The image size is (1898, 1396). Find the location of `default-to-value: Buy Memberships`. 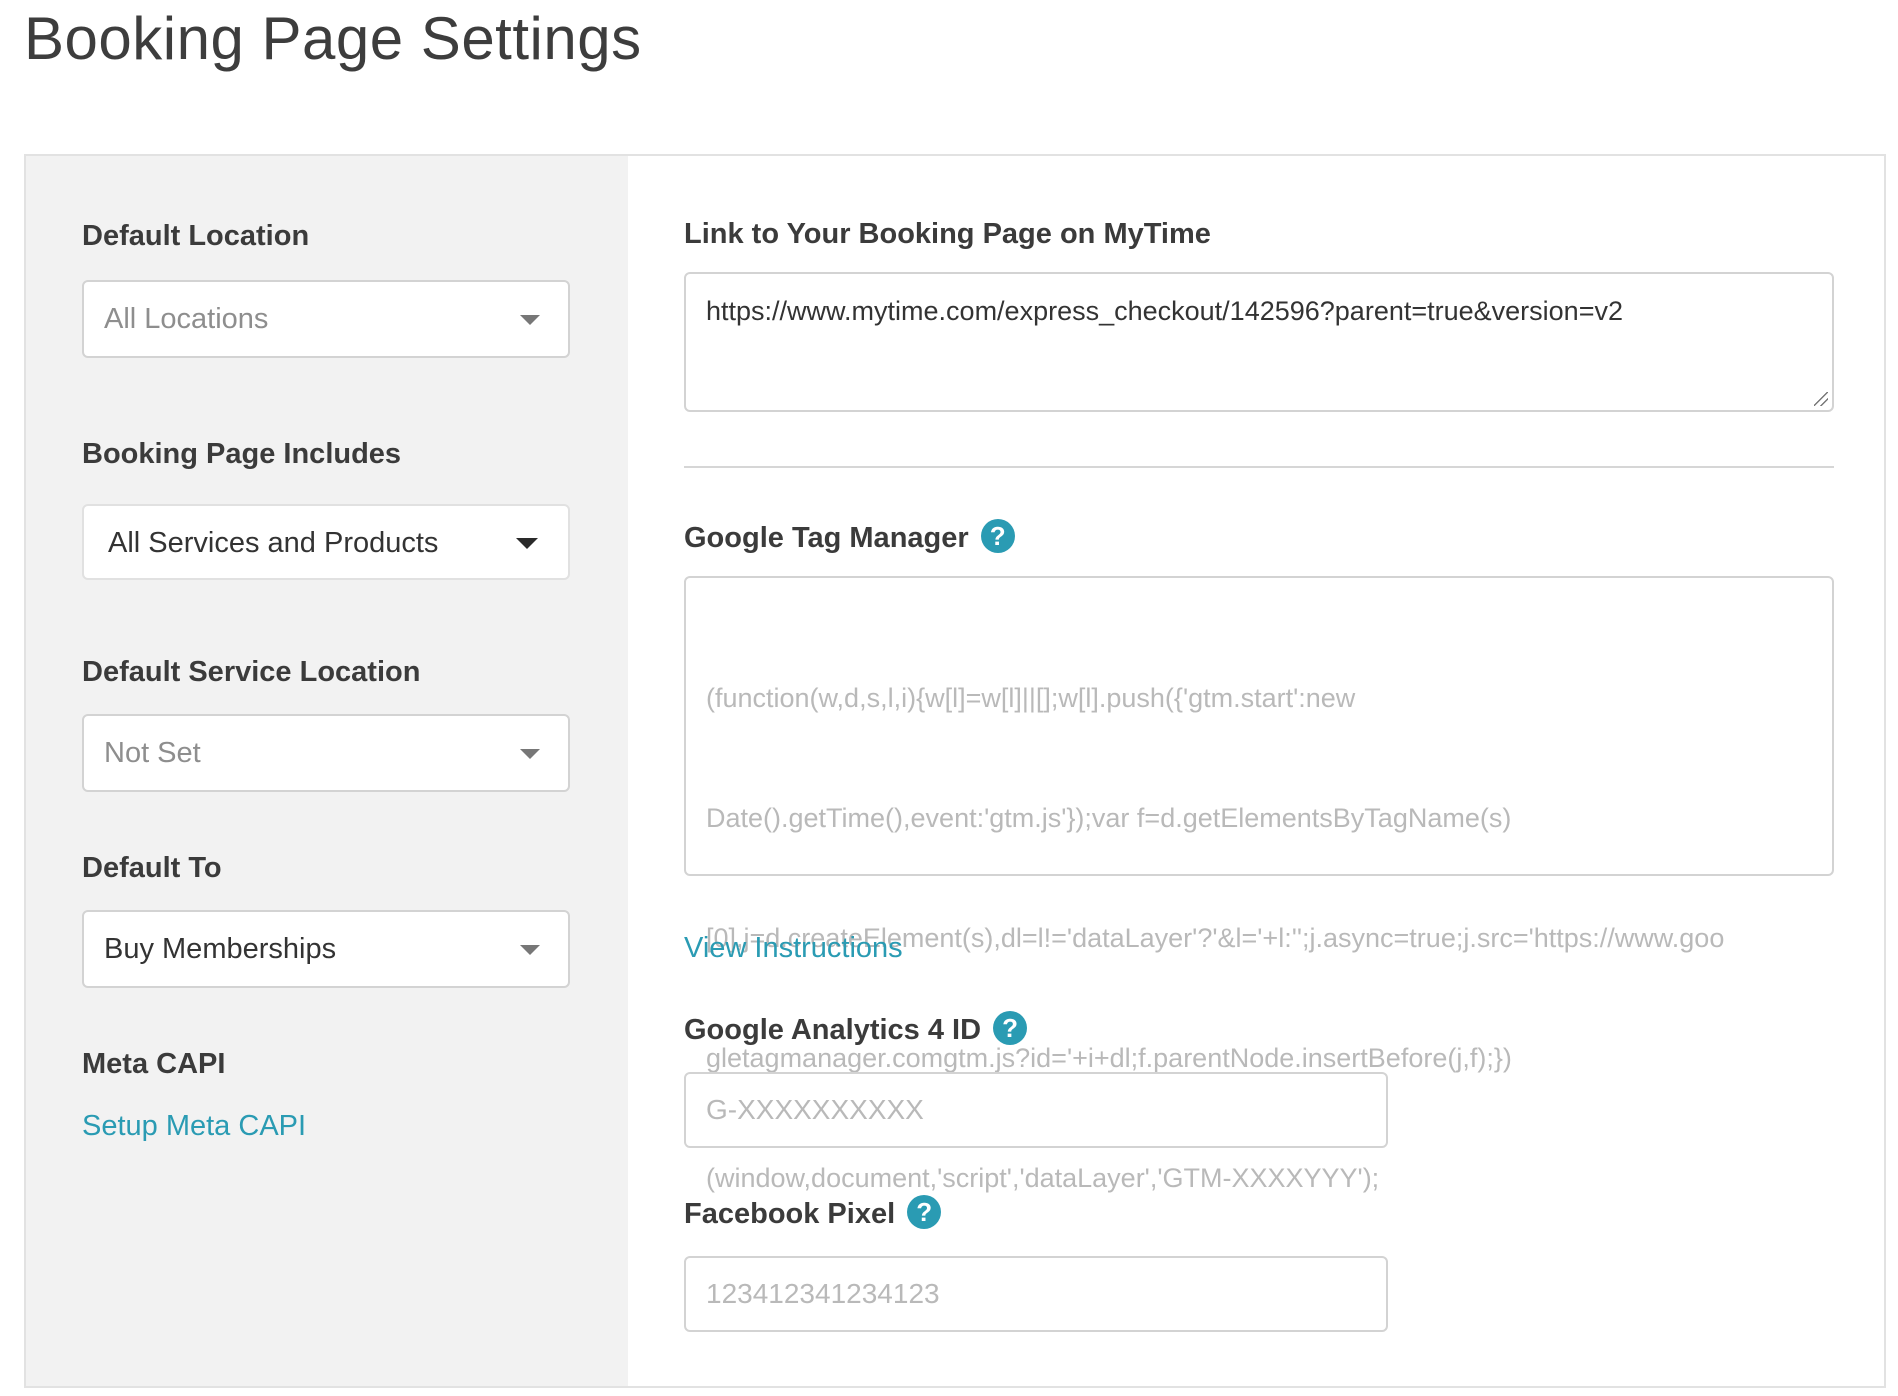

default-to-value: Buy Memberships is located at coordinates (220, 949).